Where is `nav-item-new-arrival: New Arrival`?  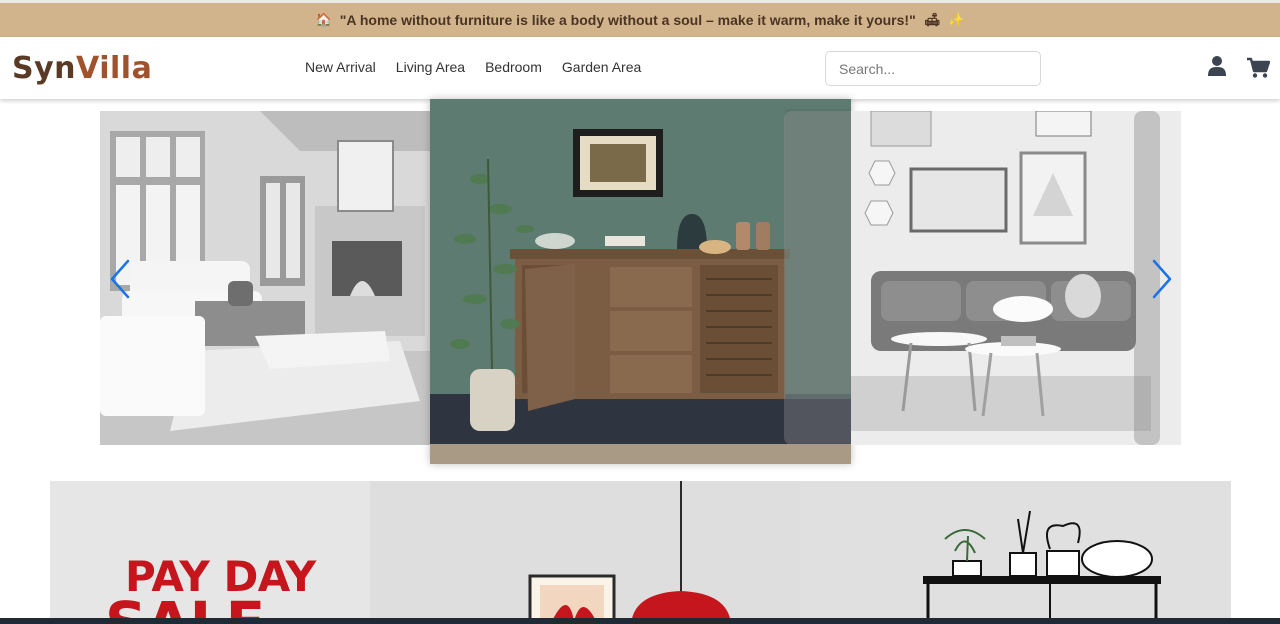
nav-item-new-arrival: New Arrival is located at coordinates (340, 67).